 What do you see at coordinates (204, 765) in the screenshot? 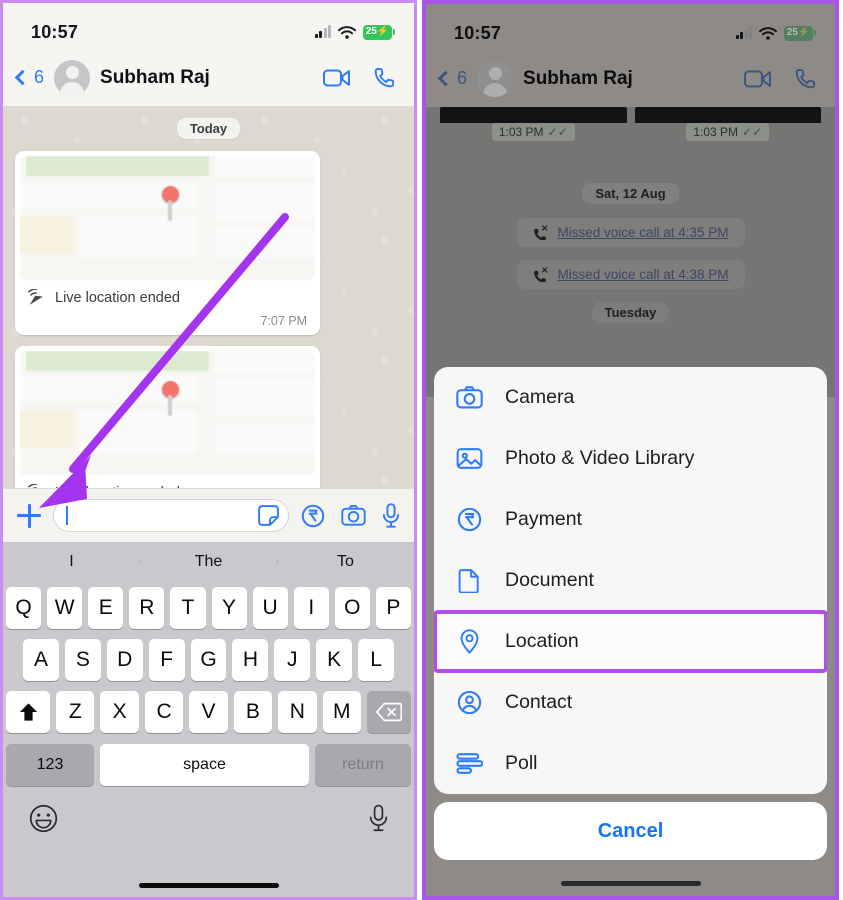
I see `space-key: space` at bounding box center [204, 765].